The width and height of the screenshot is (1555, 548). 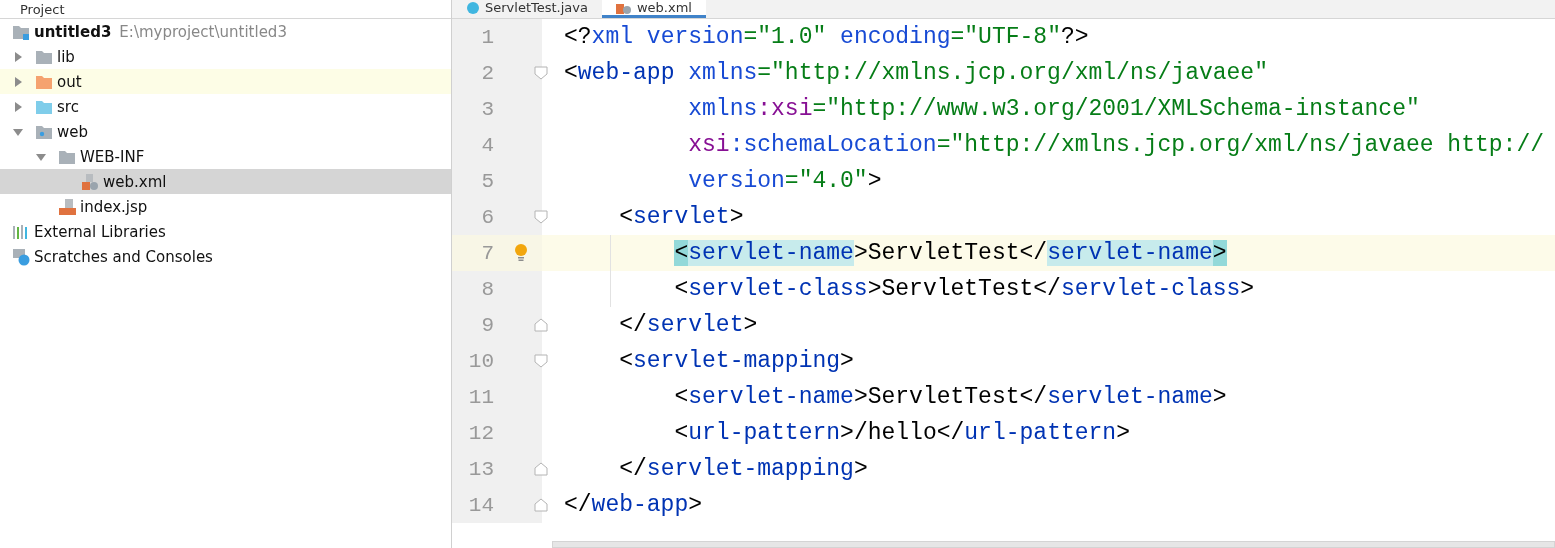 What do you see at coordinates (225, 131) in the screenshot?
I see `tree-item: web` at bounding box center [225, 131].